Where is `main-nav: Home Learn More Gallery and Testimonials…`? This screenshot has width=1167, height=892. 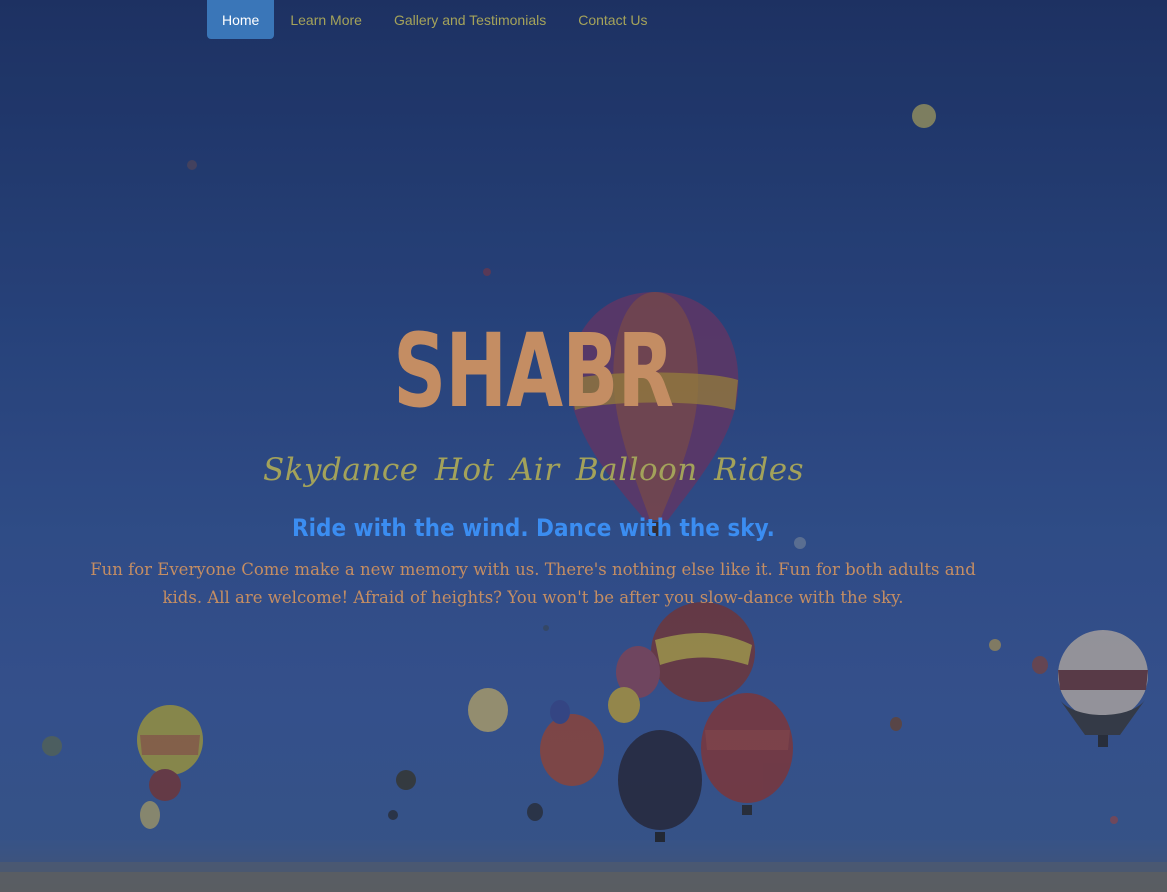 main-nav: Home Learn More Gallery and Testimonials… is located at coordinates (435, 19).